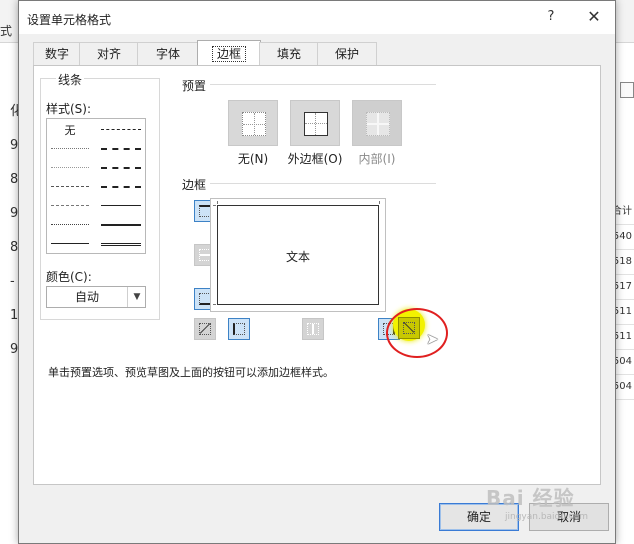  I want to click on preset-outline-icon, so click(316, 124).